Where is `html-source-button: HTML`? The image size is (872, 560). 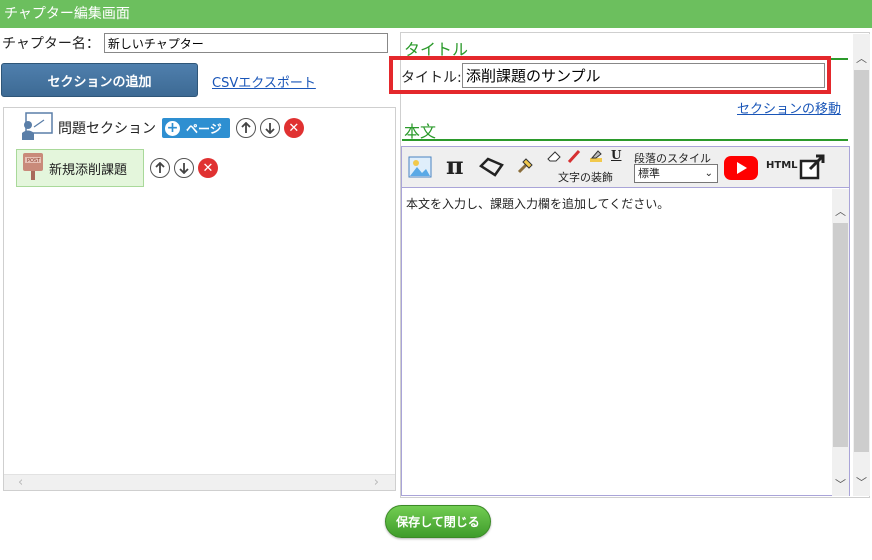
html-source-button: HTML is located at coordinates (782, 165).